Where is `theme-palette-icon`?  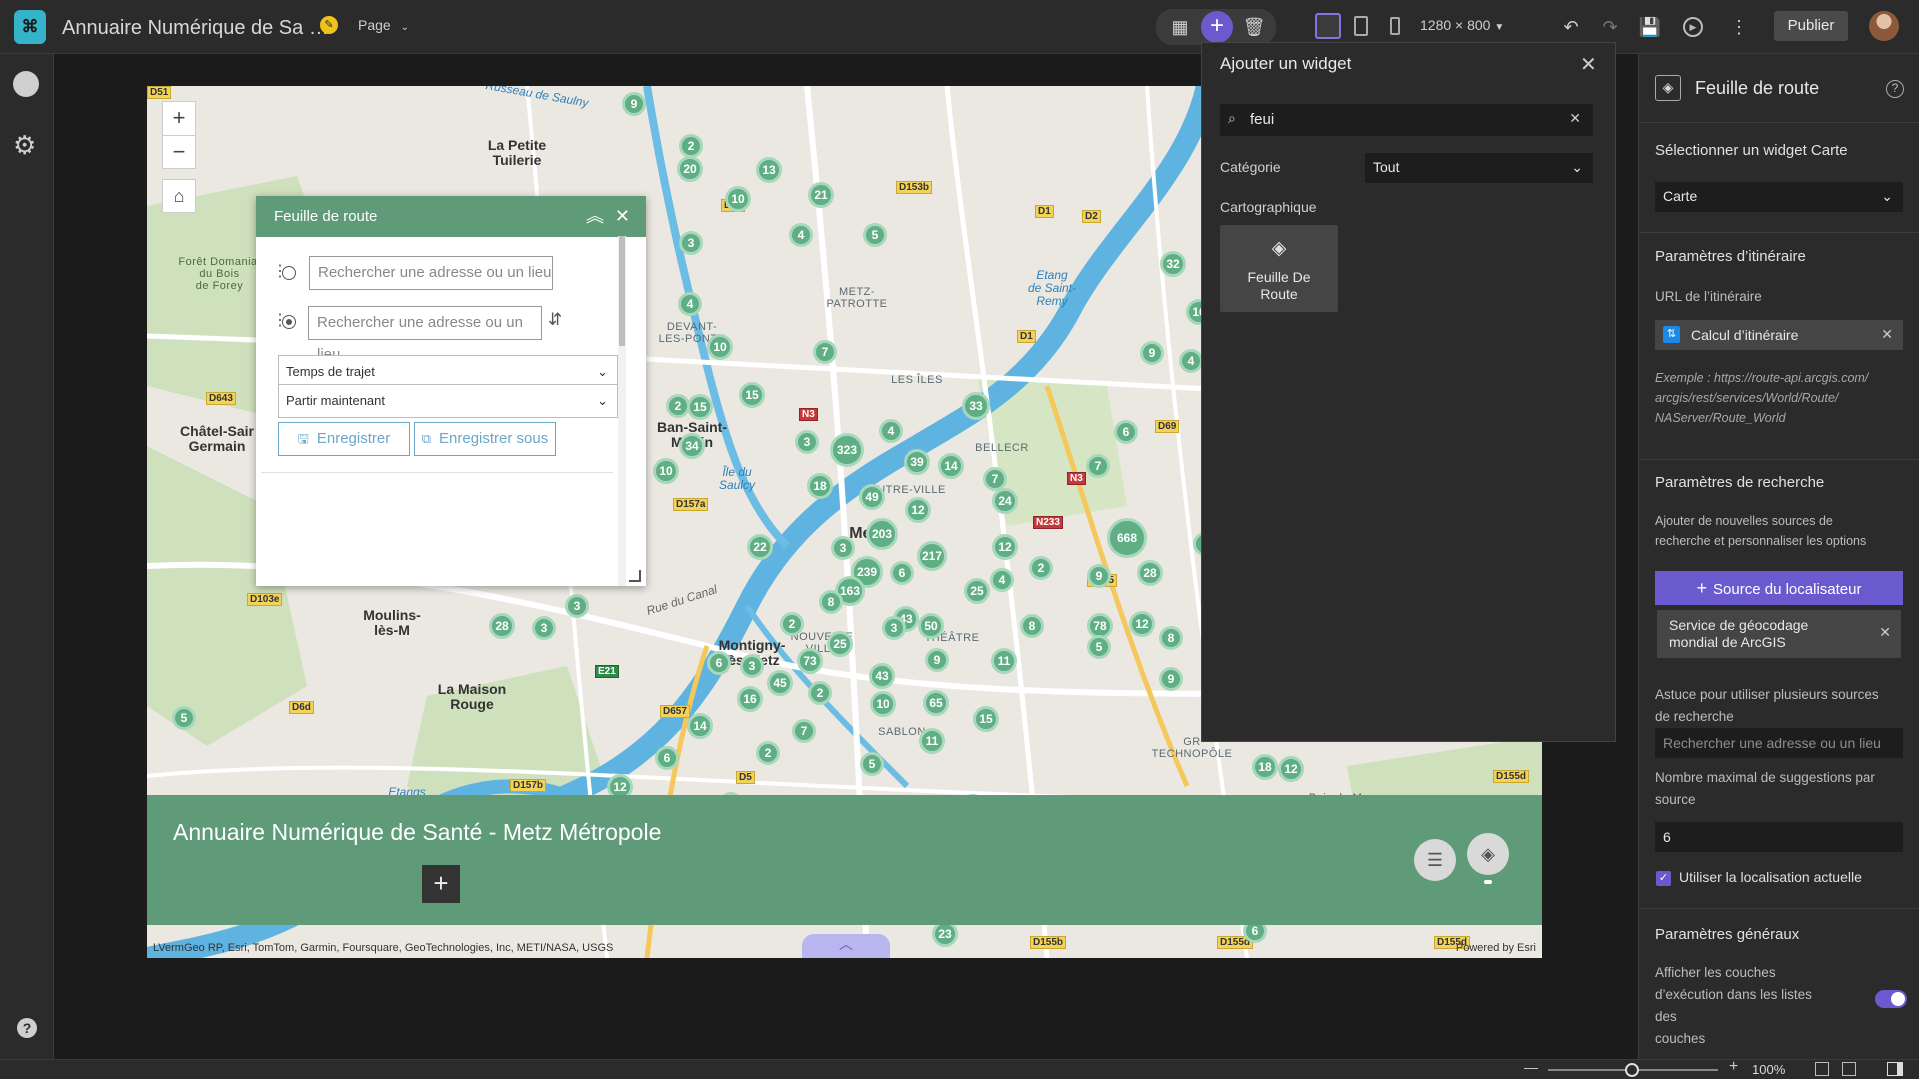
theme-palette-icon is located at coordinates (26, 84).